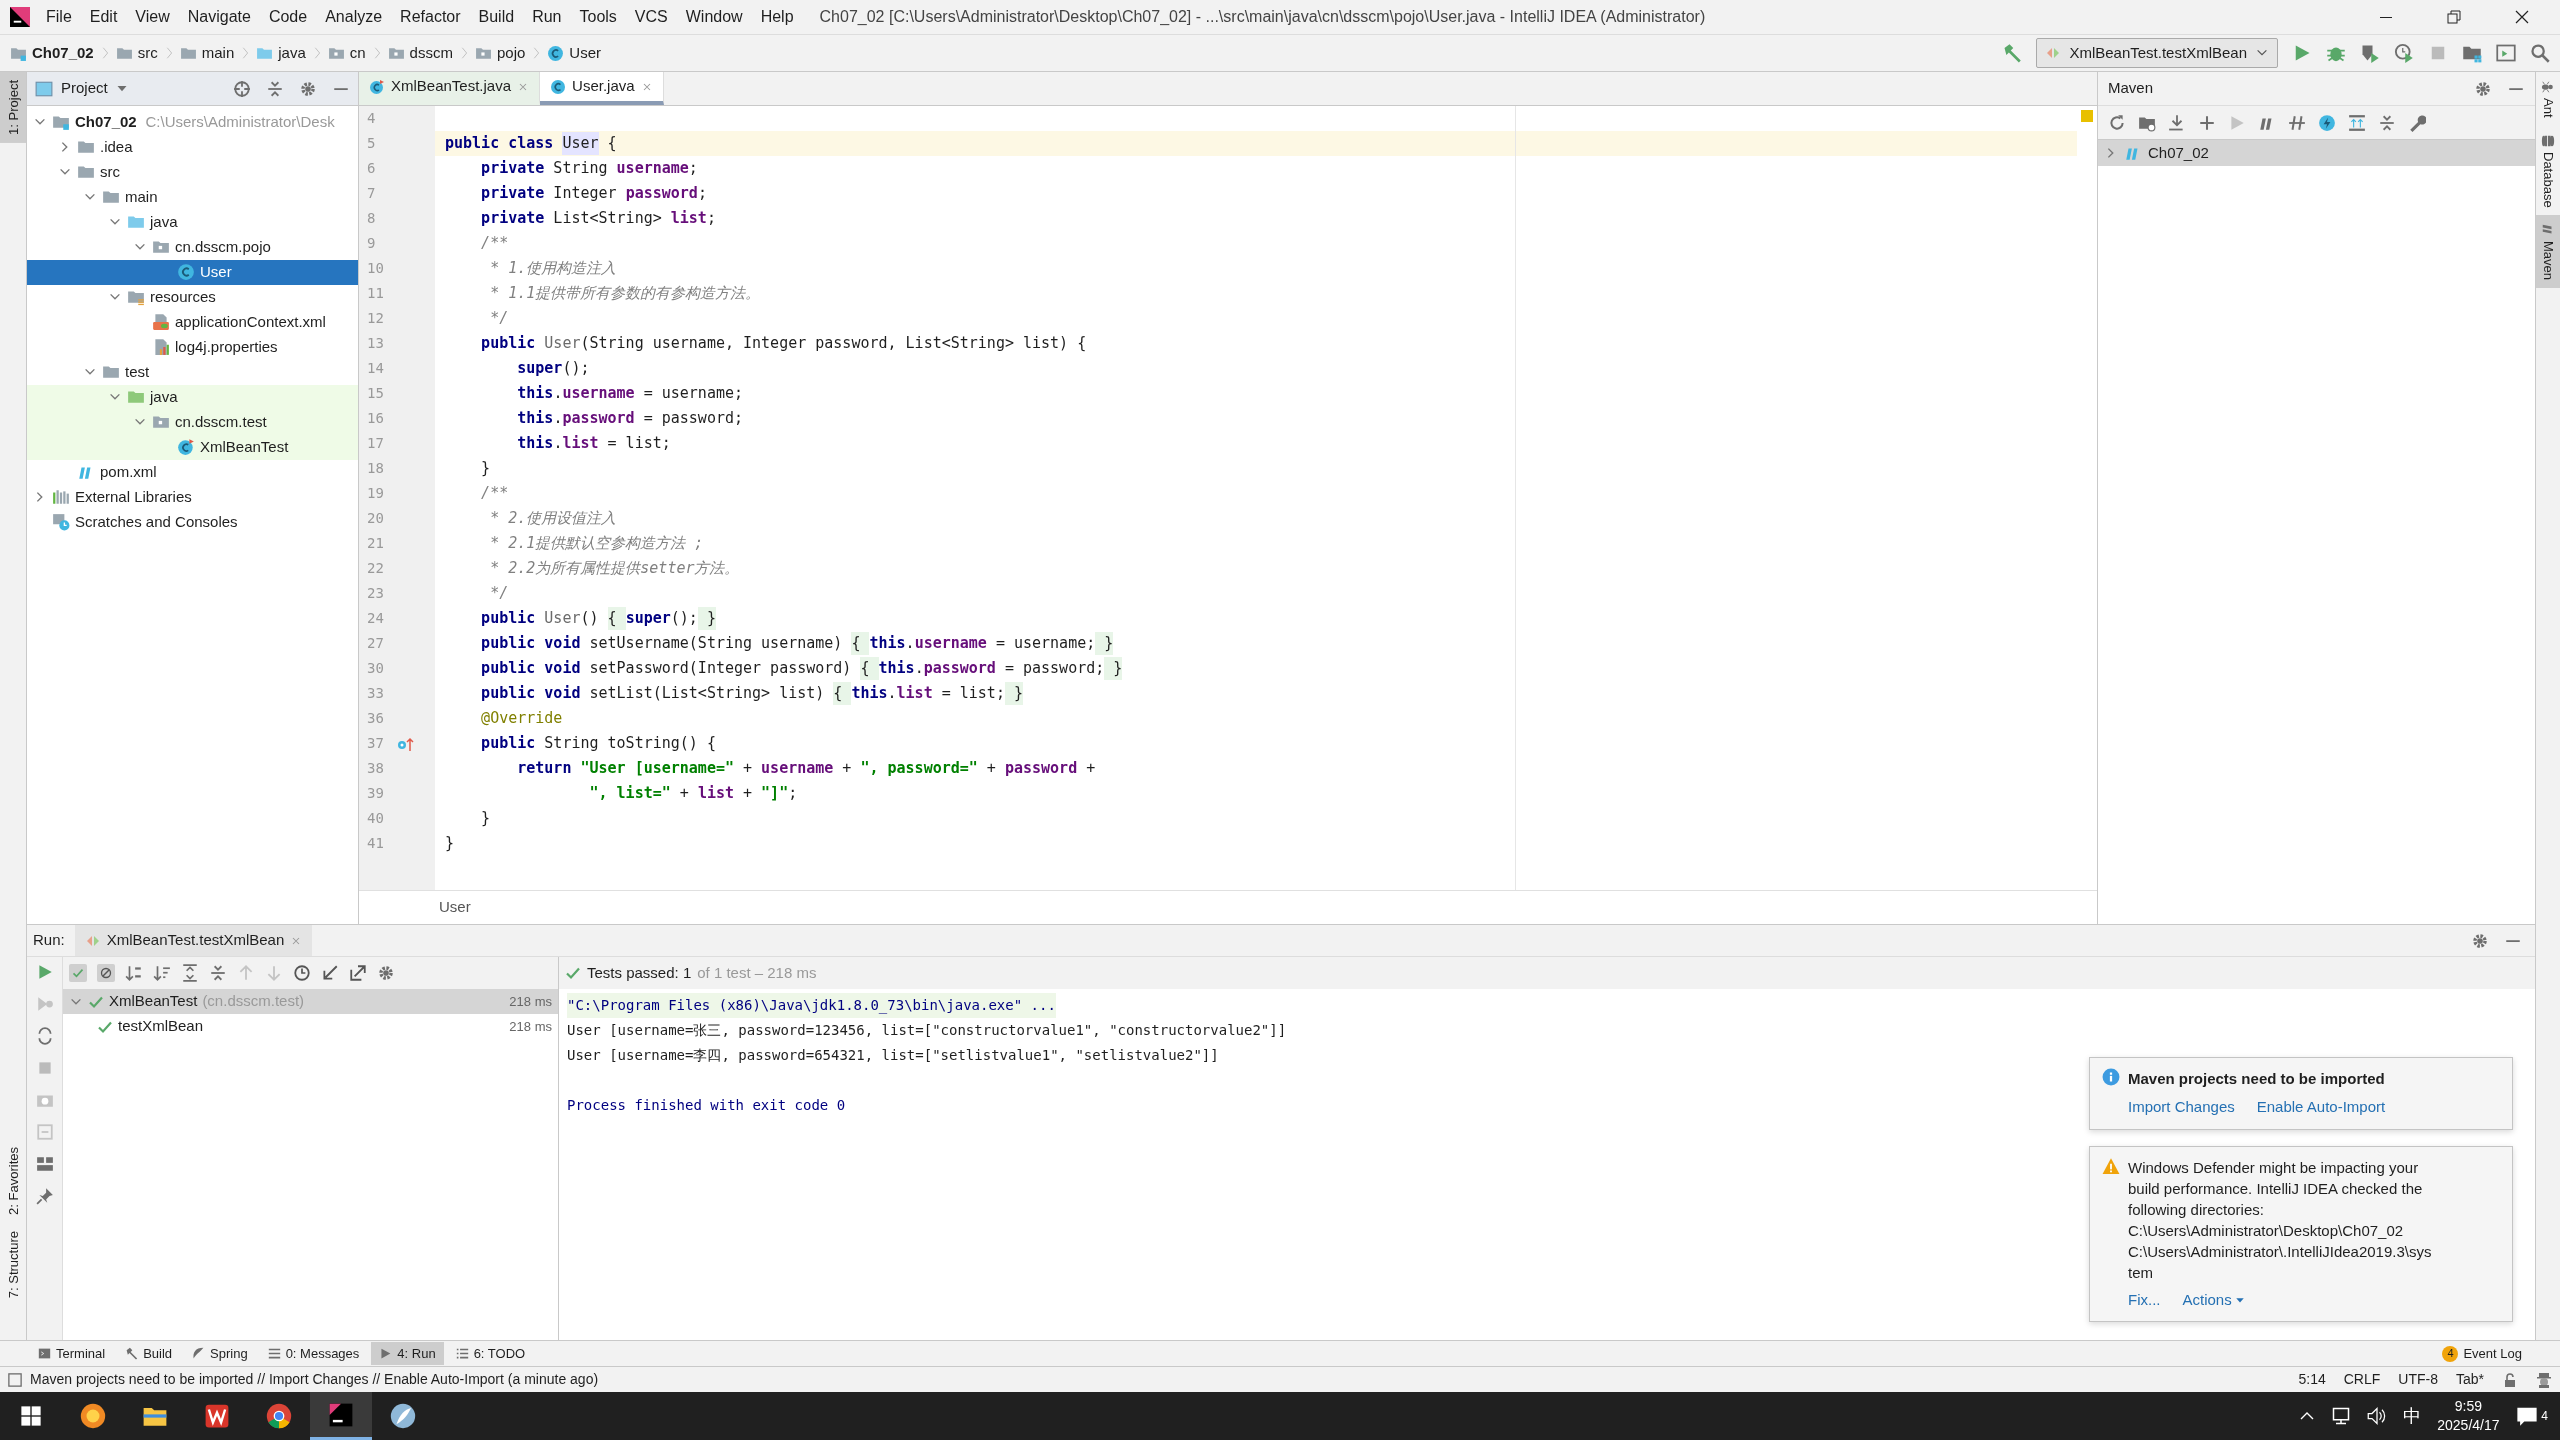 The image size is (2560, 1440). What do you see at coordinates (13, 107) in the screenshot?
I see `tool-window-tab: 1: Project` at bounding box center [13, 107].